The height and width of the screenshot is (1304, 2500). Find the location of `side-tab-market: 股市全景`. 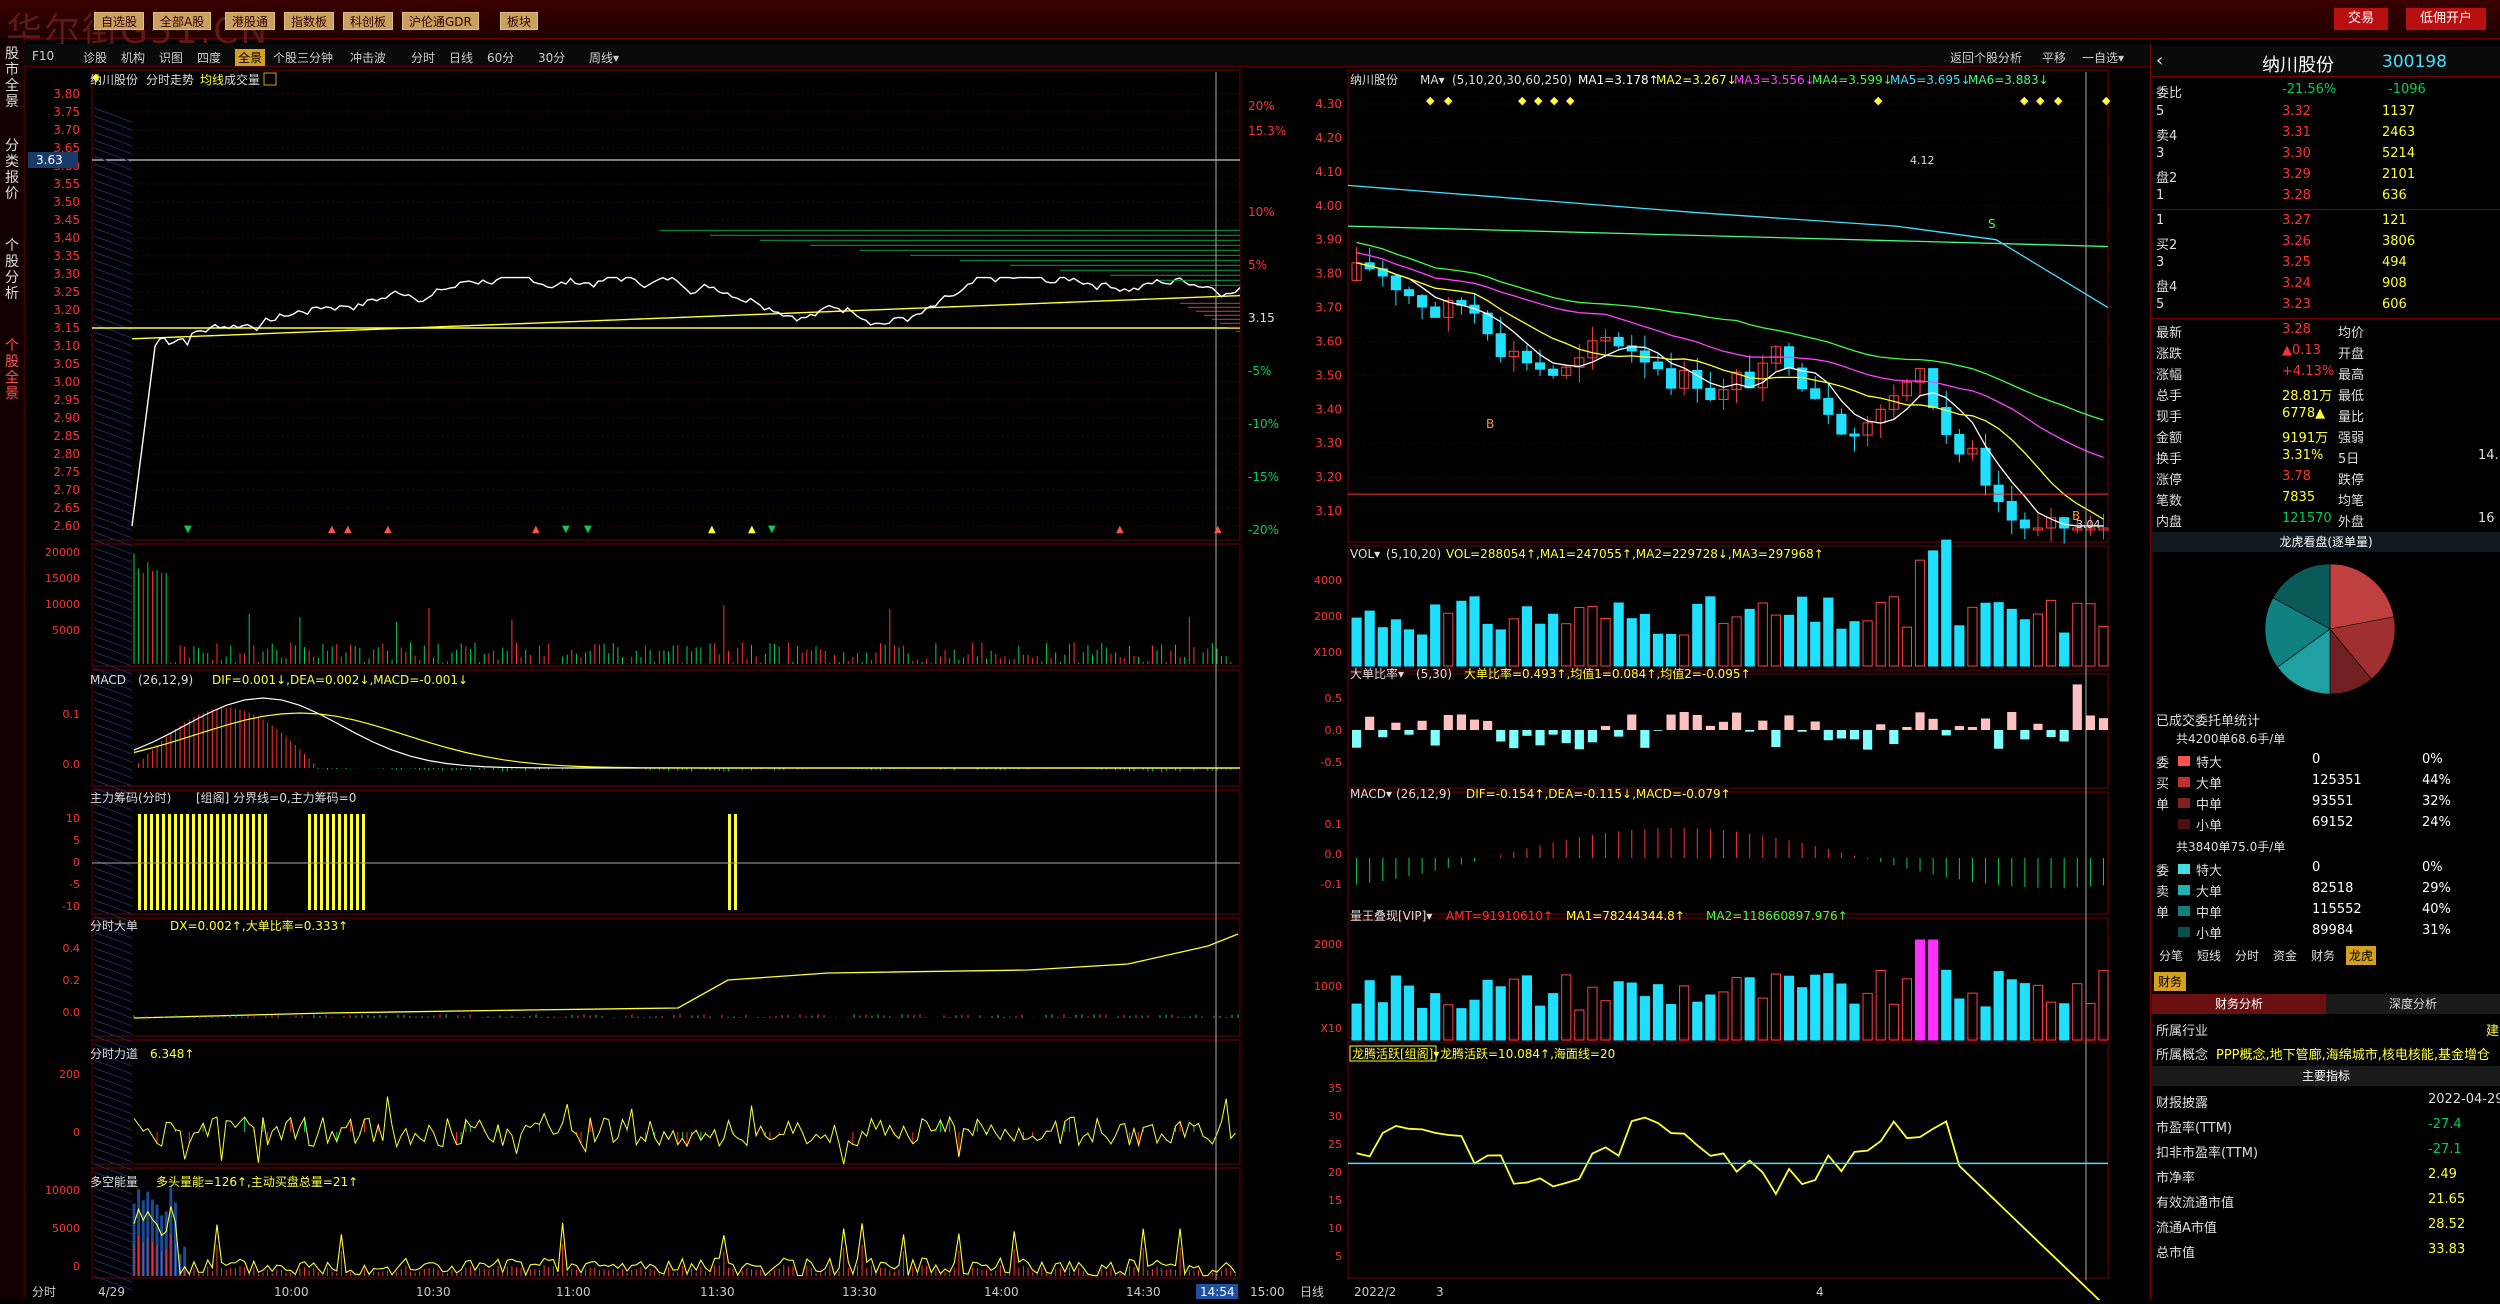

side-tab-market: 股市全景 is located at coordinates (12, 78).